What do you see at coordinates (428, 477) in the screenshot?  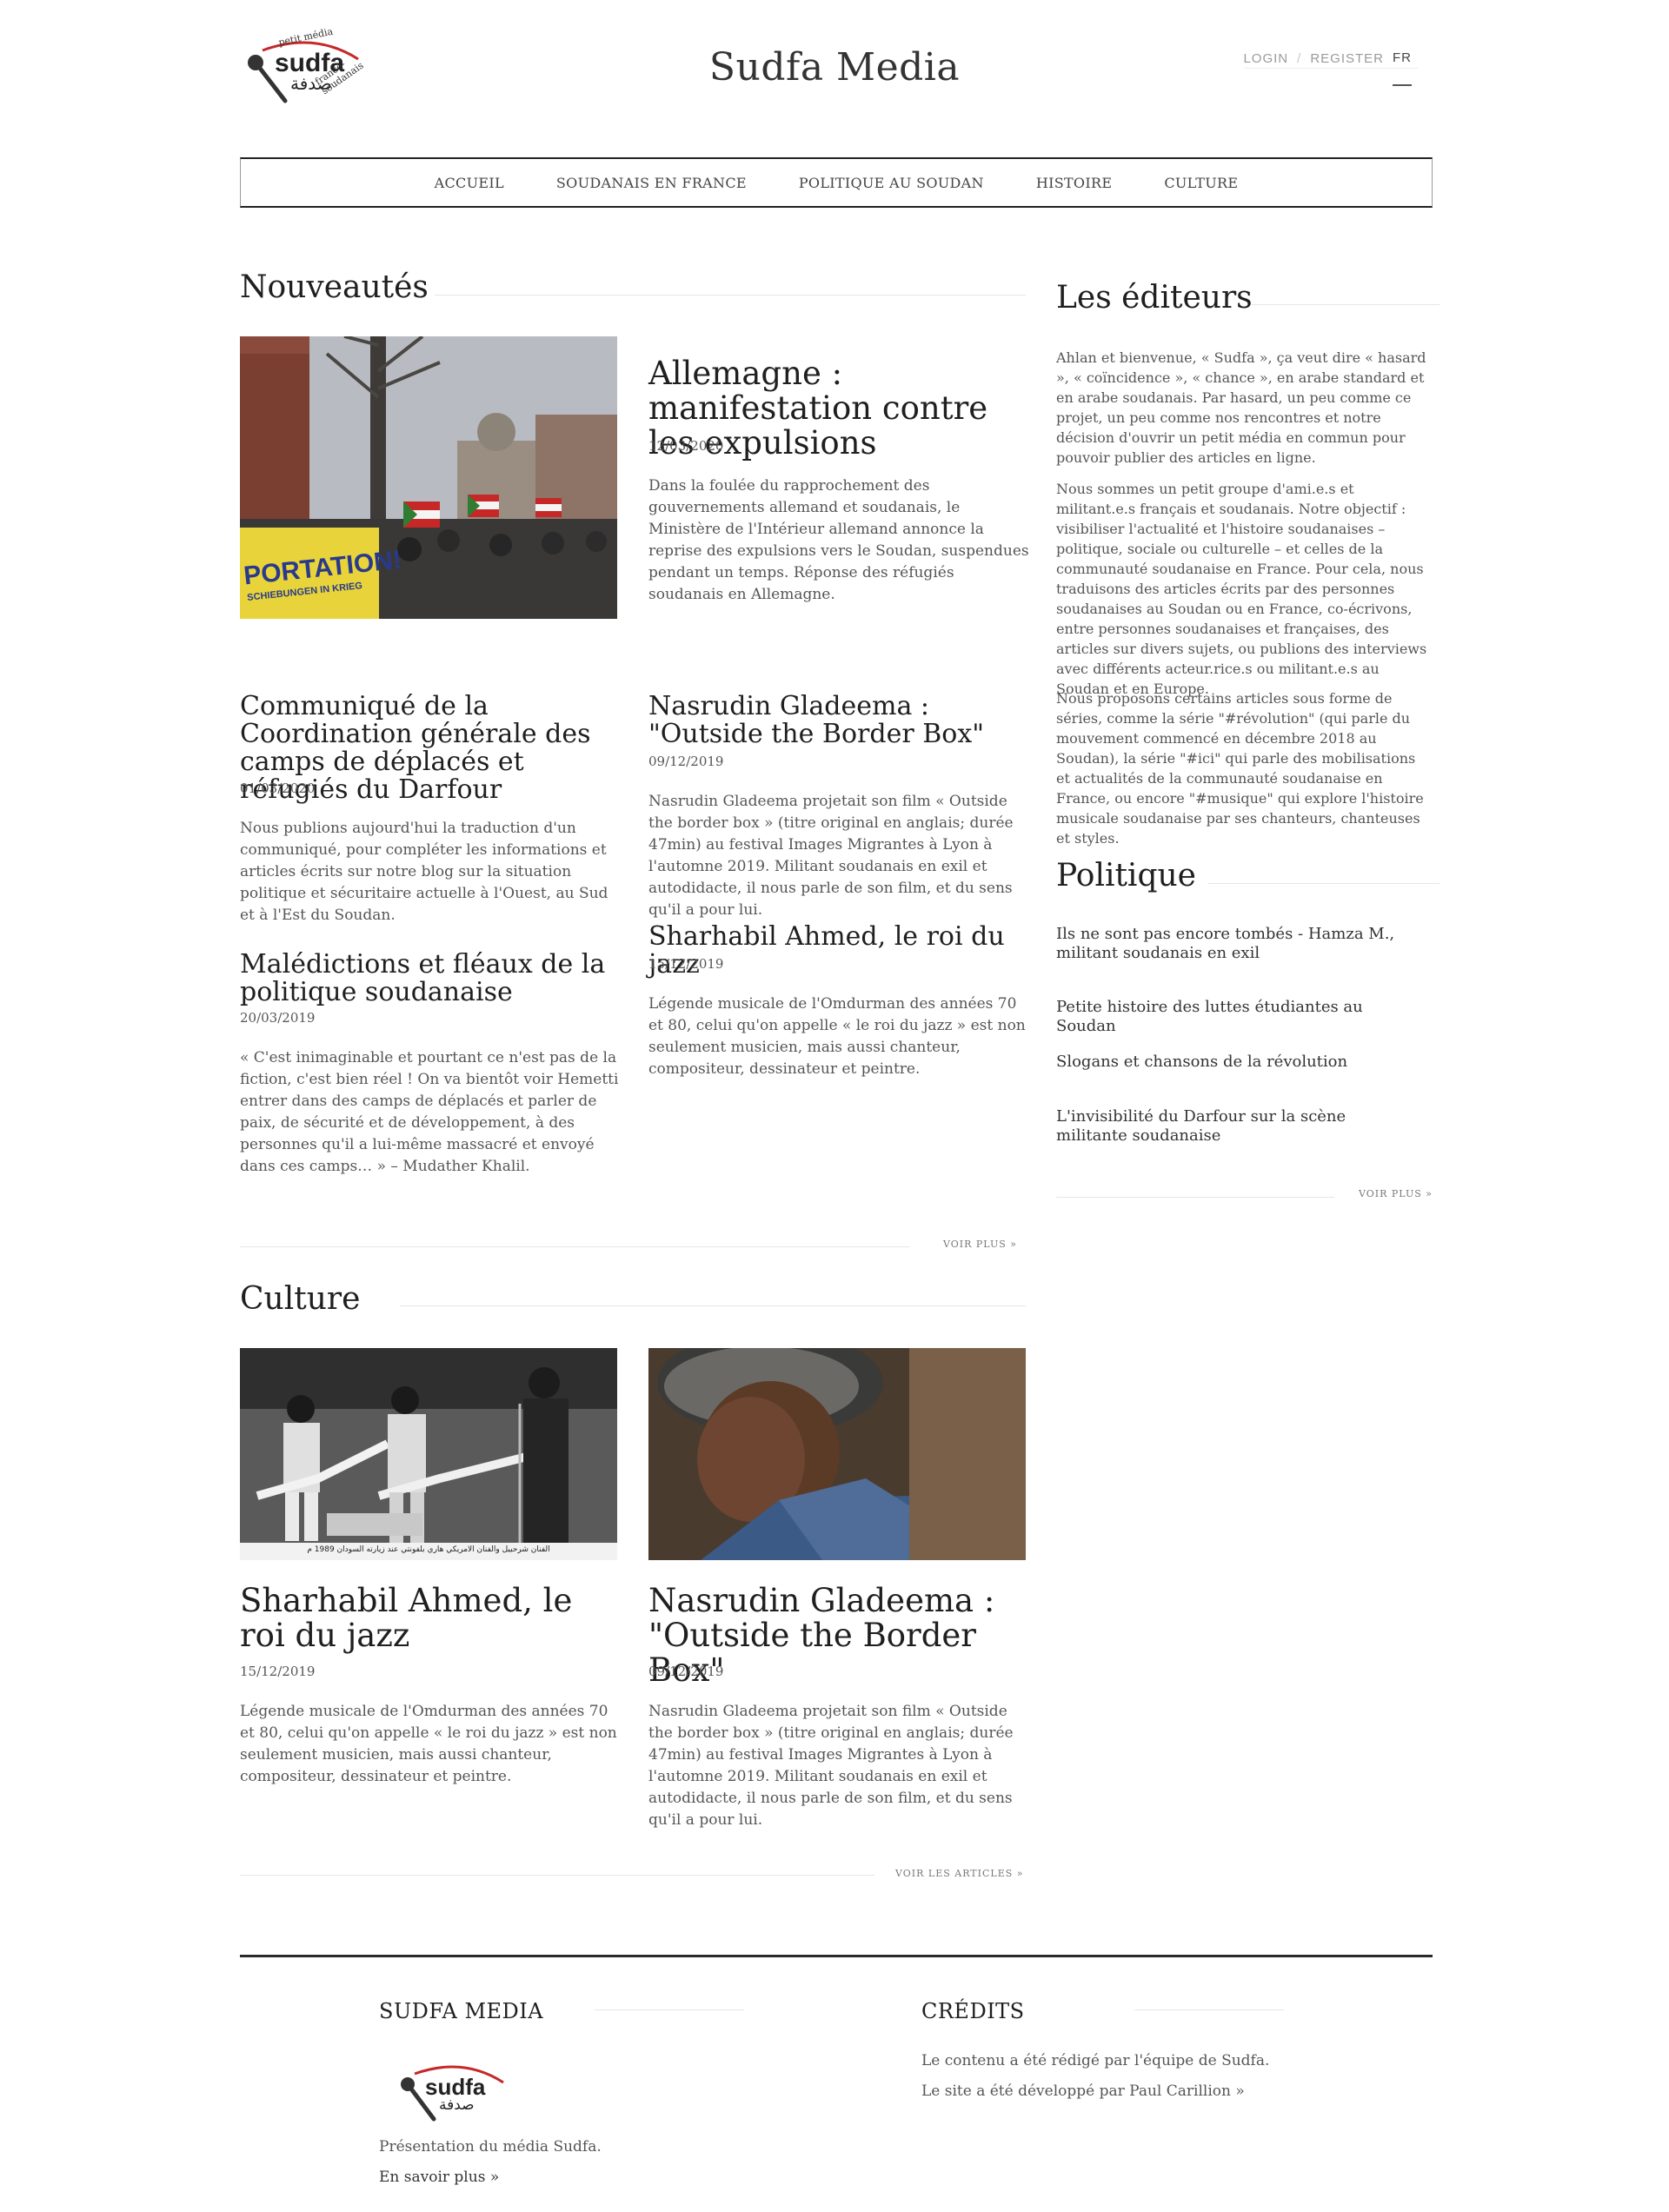 I see `featured-article-image: PORTATION! SCHIEBUNGEN IN KRIEG` at bounding box center [428, 477].